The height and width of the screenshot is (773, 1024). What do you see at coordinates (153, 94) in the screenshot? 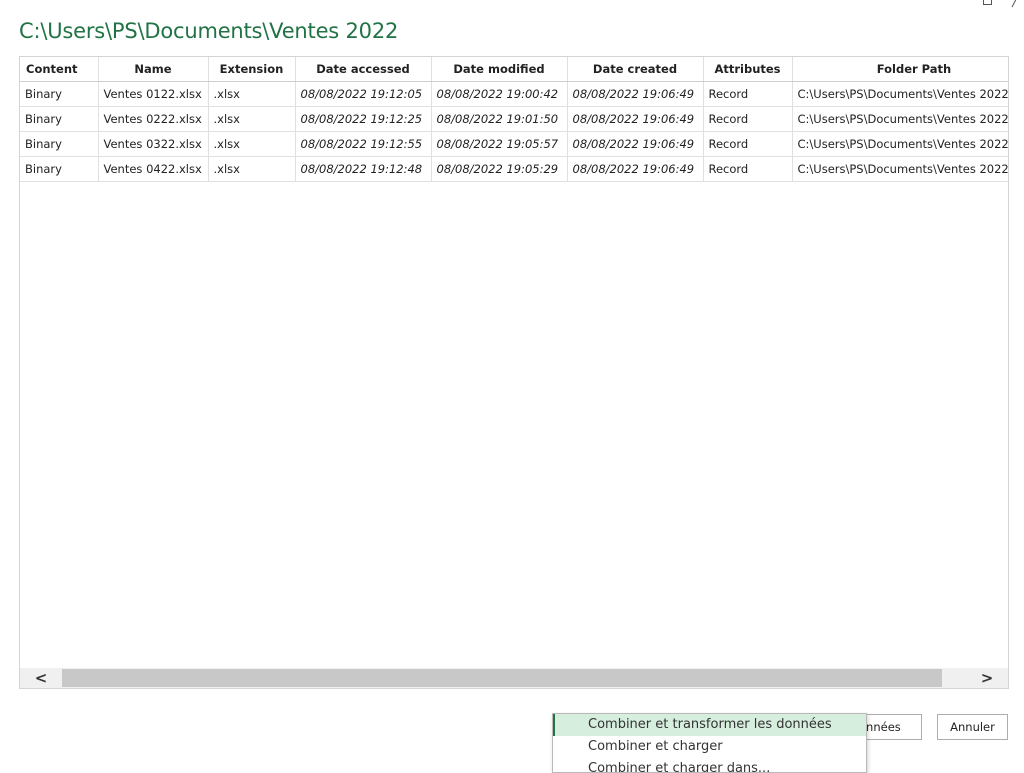
I see `cell-name: Ventes 0122.xlsx` at bounding box center [153, 94].